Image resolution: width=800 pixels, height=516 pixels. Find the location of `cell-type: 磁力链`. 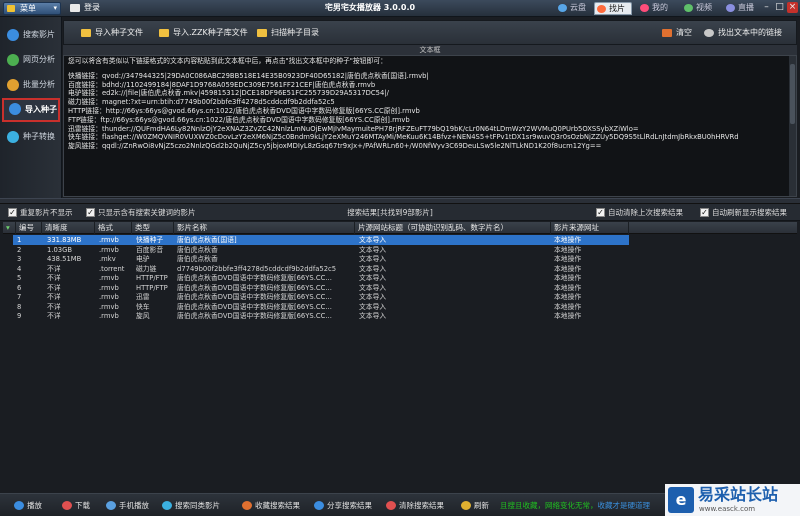

cell-type: 磁力链 is located at coordinates (146, 268).